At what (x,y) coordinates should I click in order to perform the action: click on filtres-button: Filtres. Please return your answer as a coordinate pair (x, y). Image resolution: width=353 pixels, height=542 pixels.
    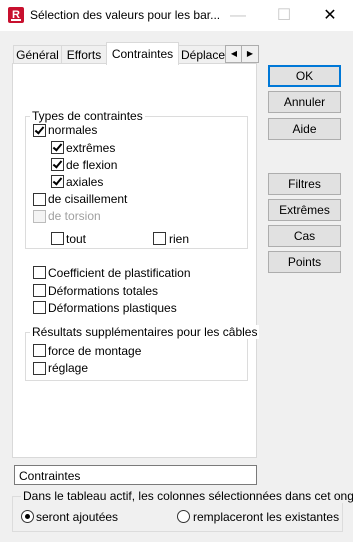
    Looking at the image, I should click on (304, 184).